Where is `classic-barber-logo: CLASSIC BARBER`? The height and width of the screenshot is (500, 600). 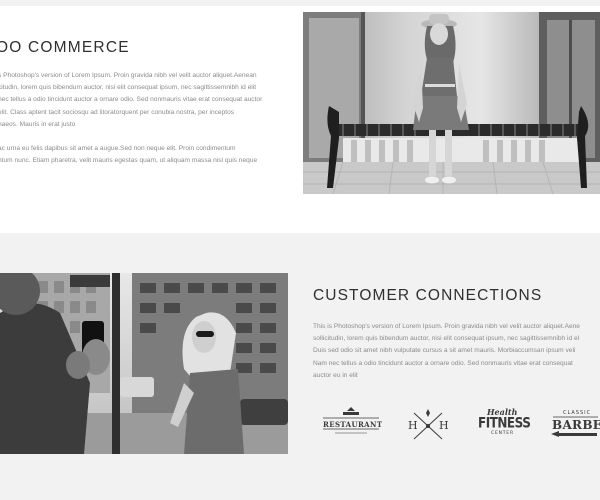
classic-barber-logo: CLASSIC BARBER is located at coordinates (575, 425).